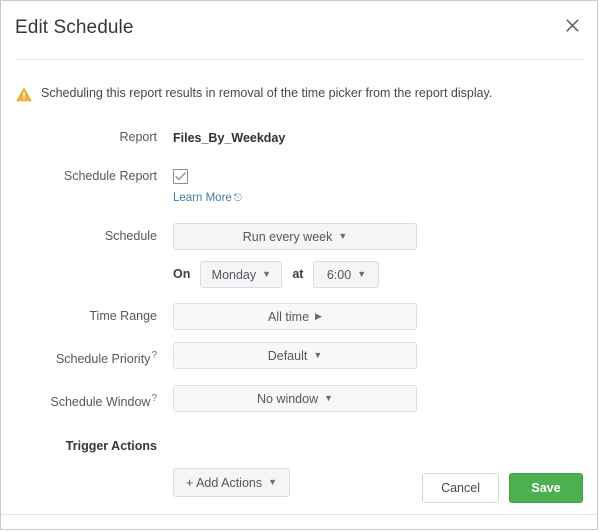 The image size is (600, 532). Describe the element at coordinates (318, 316) in the screenshot. I see `caret-right-icon: ▶` at that location.